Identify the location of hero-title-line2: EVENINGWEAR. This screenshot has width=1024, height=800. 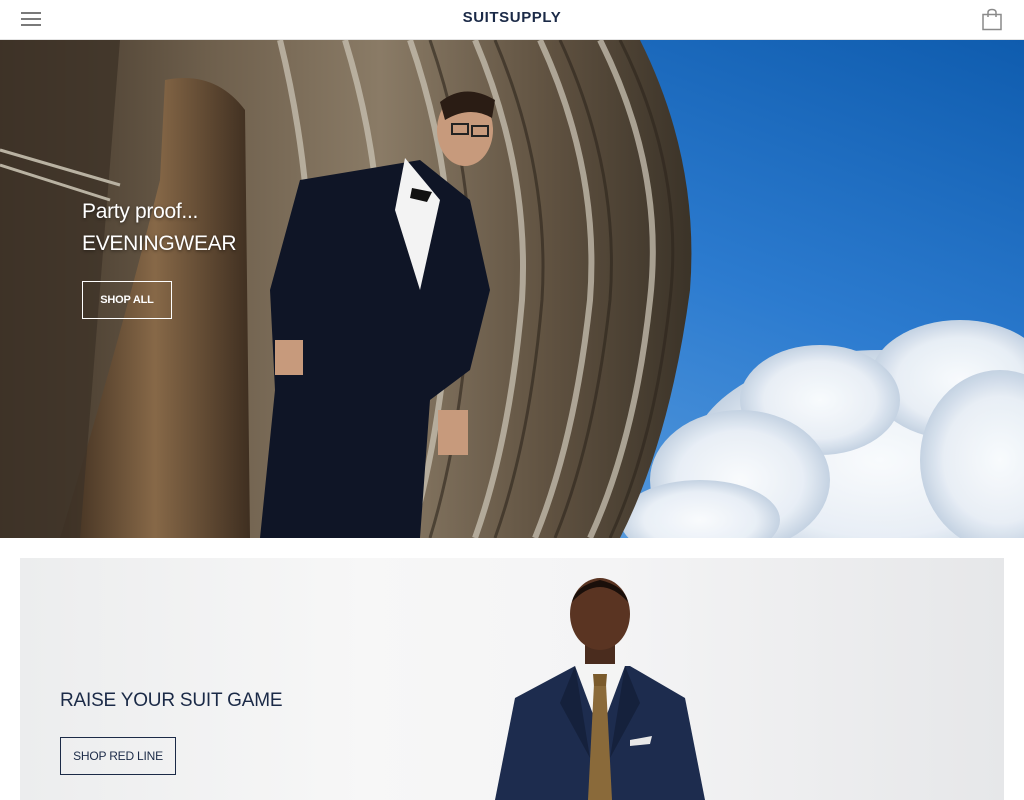
(159, 243).